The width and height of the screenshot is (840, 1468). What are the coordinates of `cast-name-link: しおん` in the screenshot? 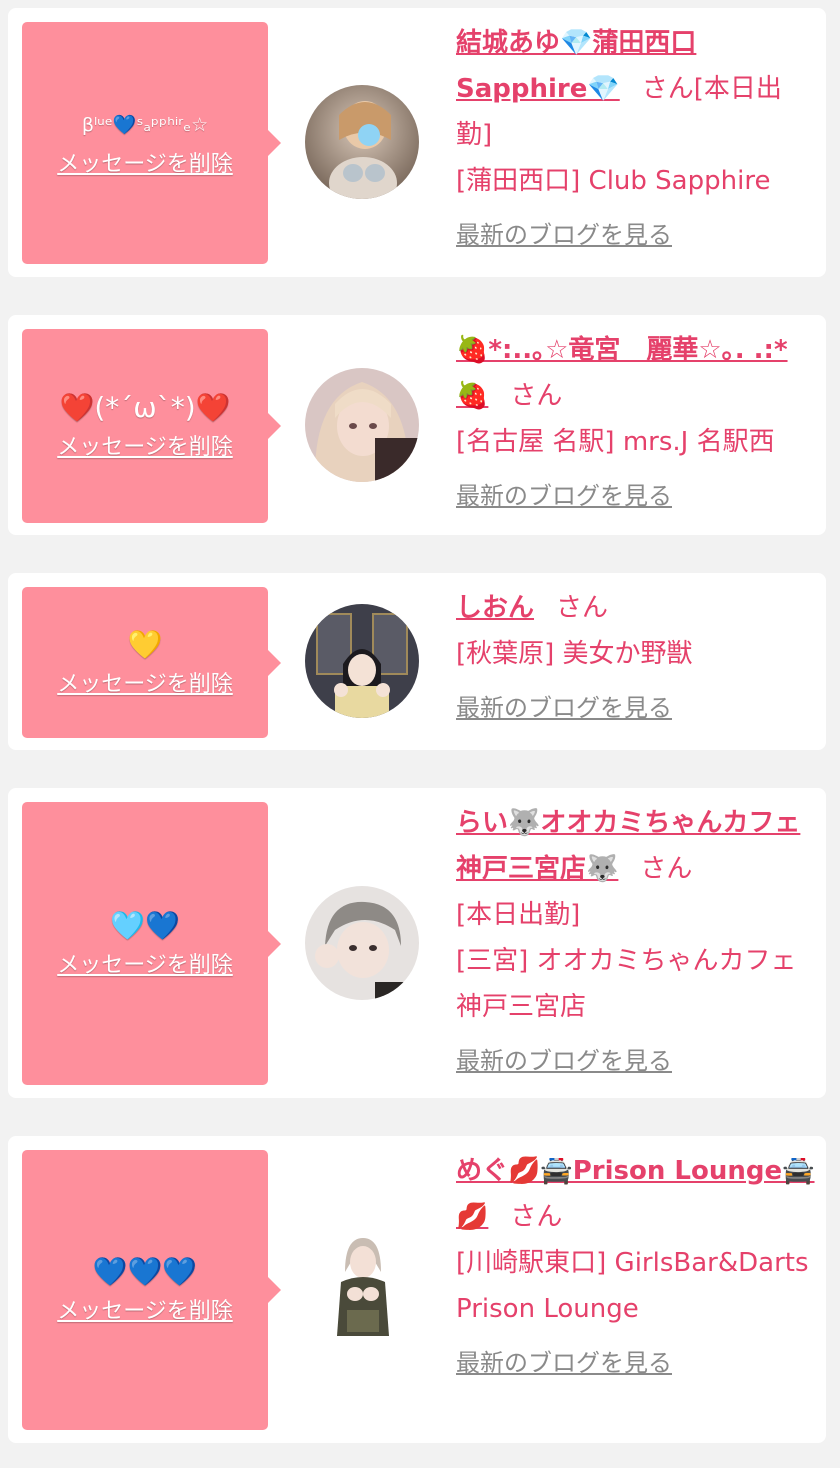 It's located at (495, 608).